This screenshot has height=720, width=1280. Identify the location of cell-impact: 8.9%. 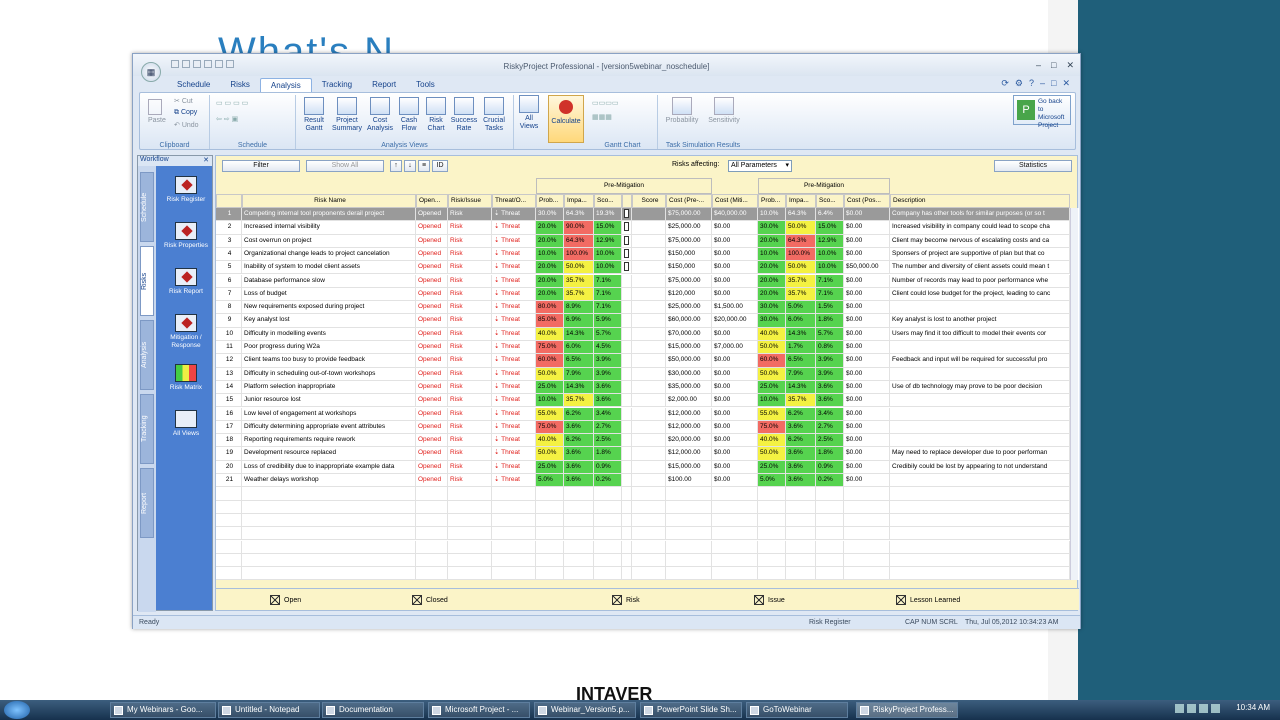
(579, 308).